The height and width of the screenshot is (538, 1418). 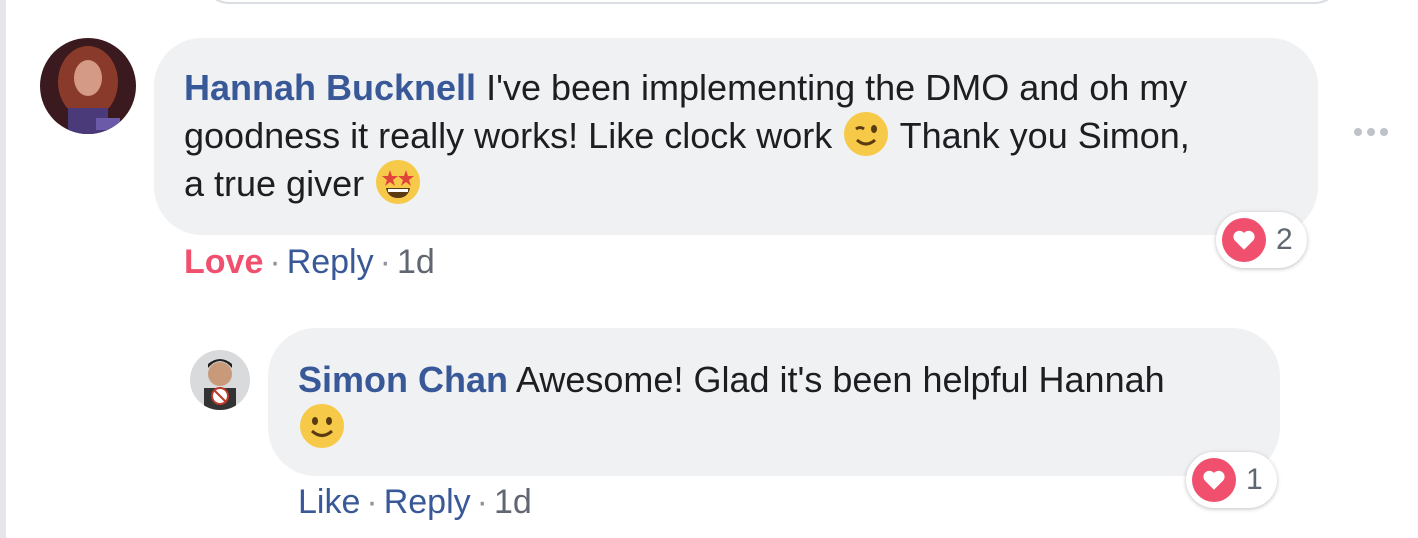 I want to click on reaction-count: 1, so click(x=1254, y=479).